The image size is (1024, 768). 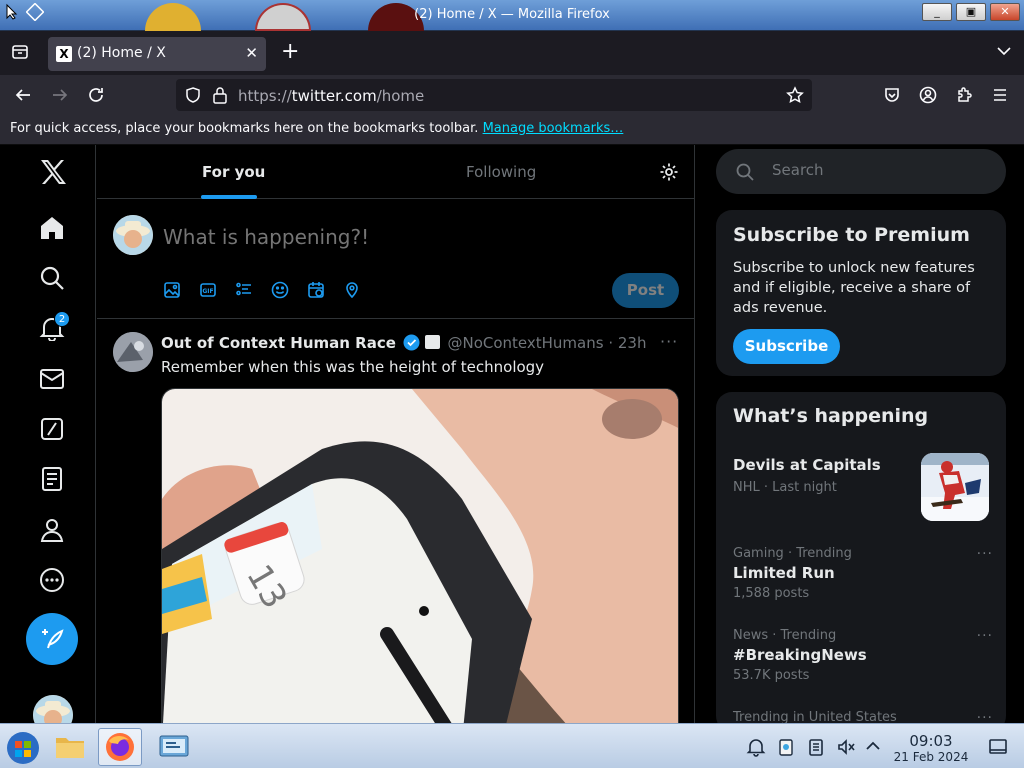 I want to click on feed-tabs: For you Following, so click(x=395, y=172).